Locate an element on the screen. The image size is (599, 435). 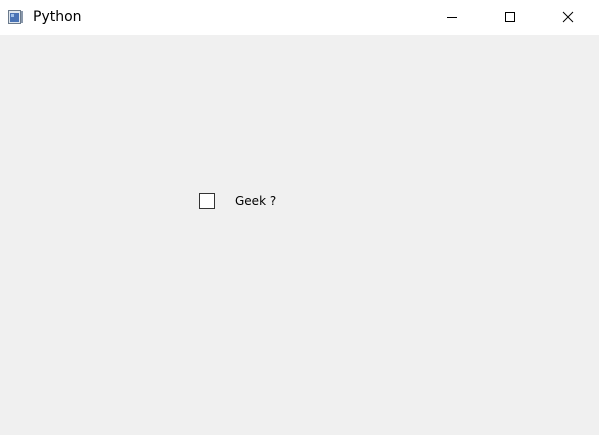
maximize-icon is located at coordinates (510, 17).